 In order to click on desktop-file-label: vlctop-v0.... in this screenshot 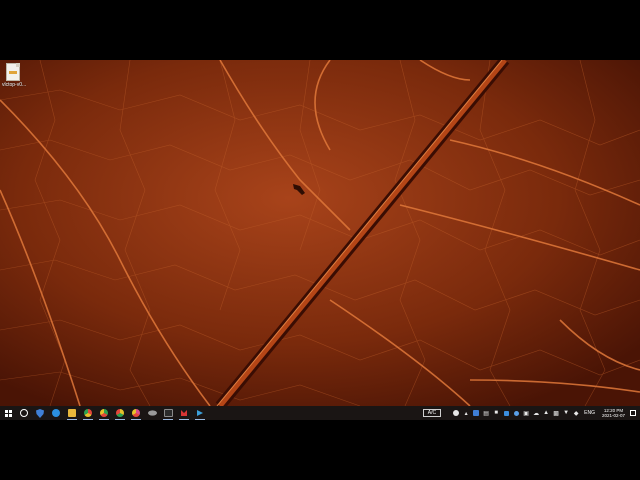, I will do `click(14, 85)`.